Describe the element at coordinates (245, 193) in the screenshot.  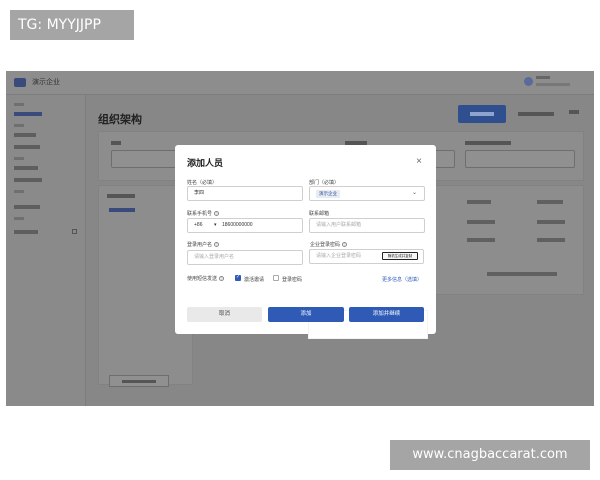
I see `name-input: 李四` at that location.